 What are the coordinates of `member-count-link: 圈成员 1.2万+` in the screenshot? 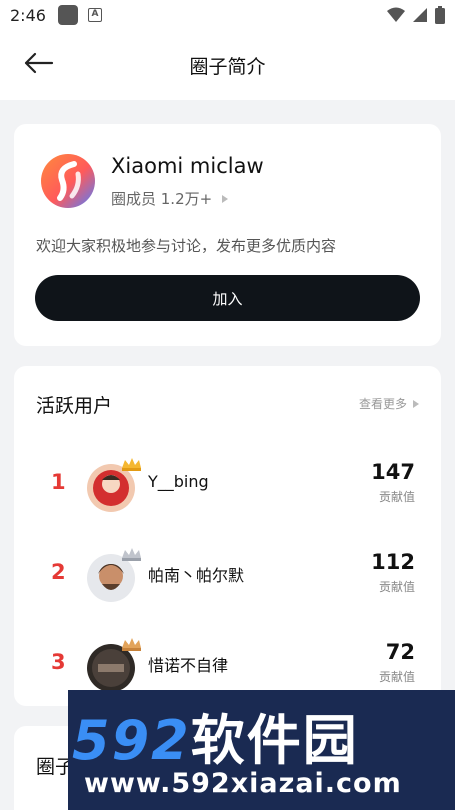 It's located at (170, 198).